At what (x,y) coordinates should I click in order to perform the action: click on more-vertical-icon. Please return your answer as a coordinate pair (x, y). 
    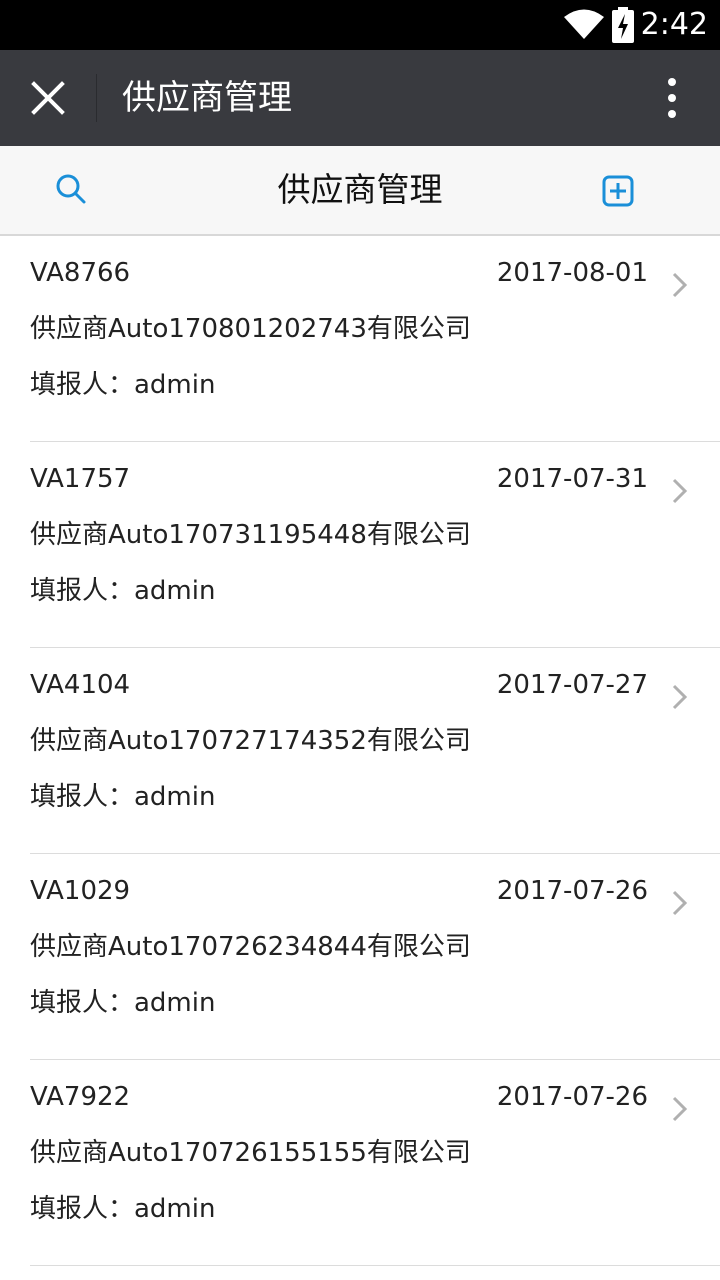
    Looking at the image, I should click on (672, 98).